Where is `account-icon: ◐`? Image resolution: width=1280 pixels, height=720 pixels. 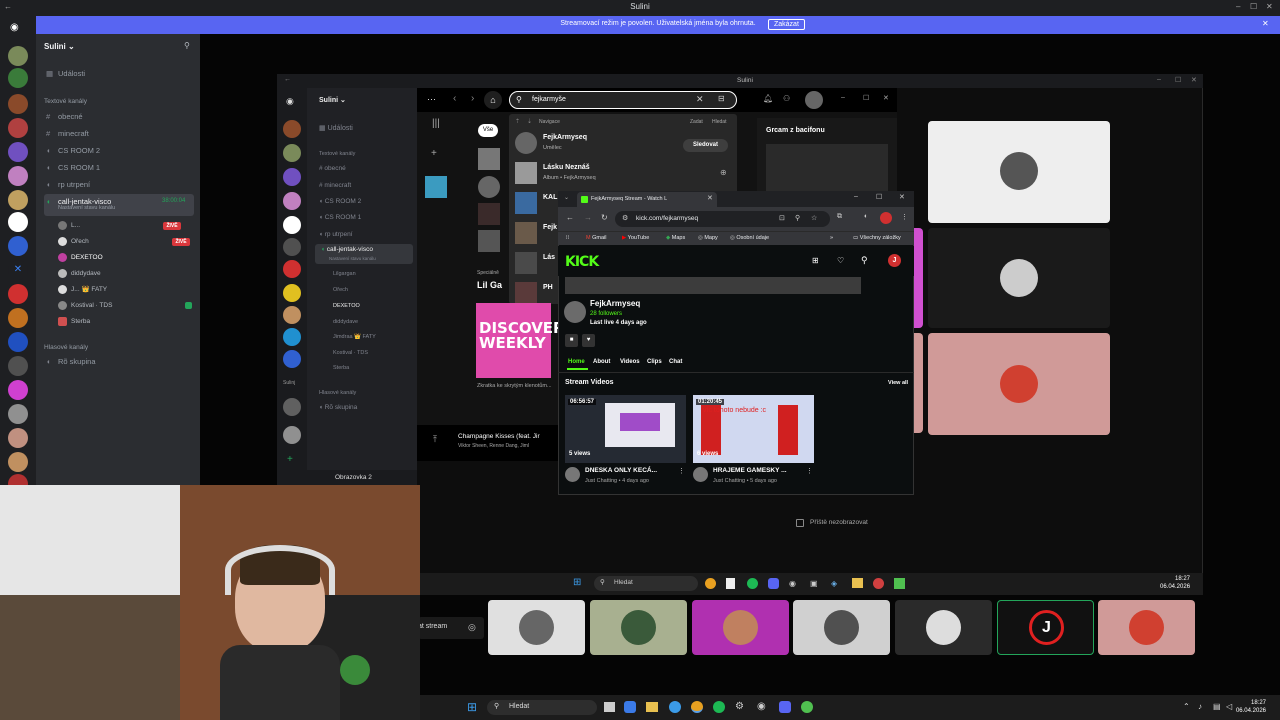
account-icon: ◐ is located at coordinates (866, 216).